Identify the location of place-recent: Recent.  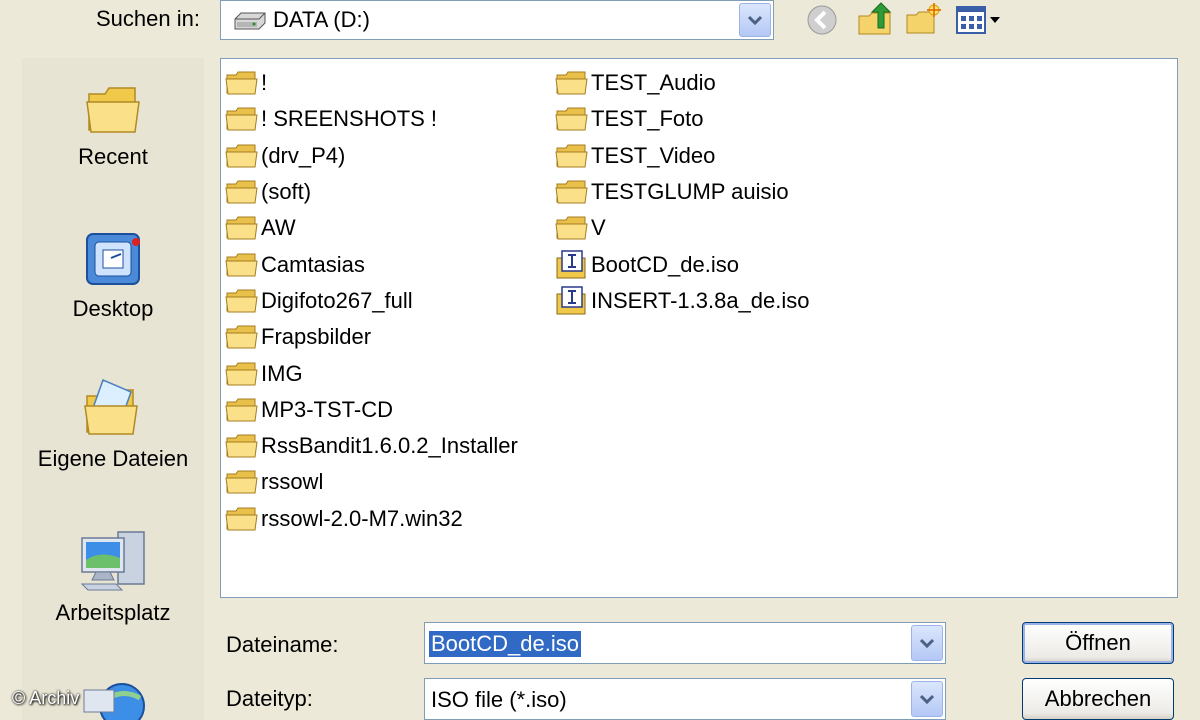
(113, 125).